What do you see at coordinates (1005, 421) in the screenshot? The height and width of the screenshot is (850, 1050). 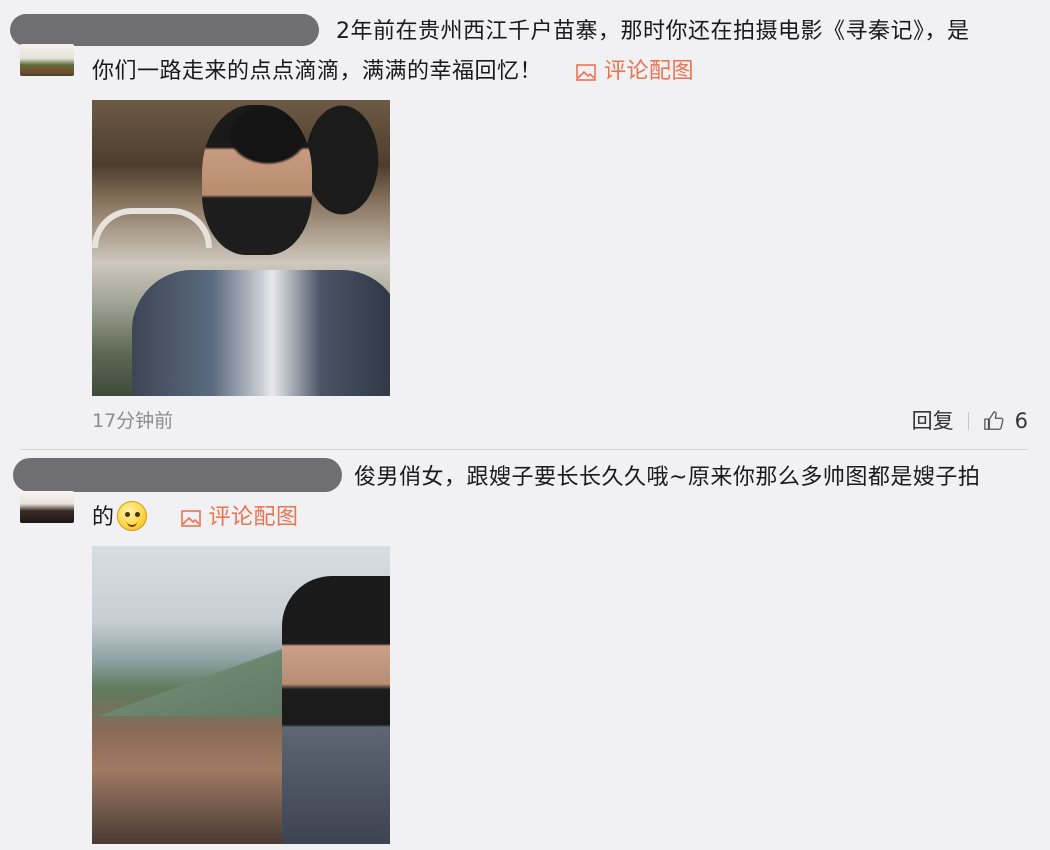 I see `like-button: 6` at bounding box center [1005, 421].